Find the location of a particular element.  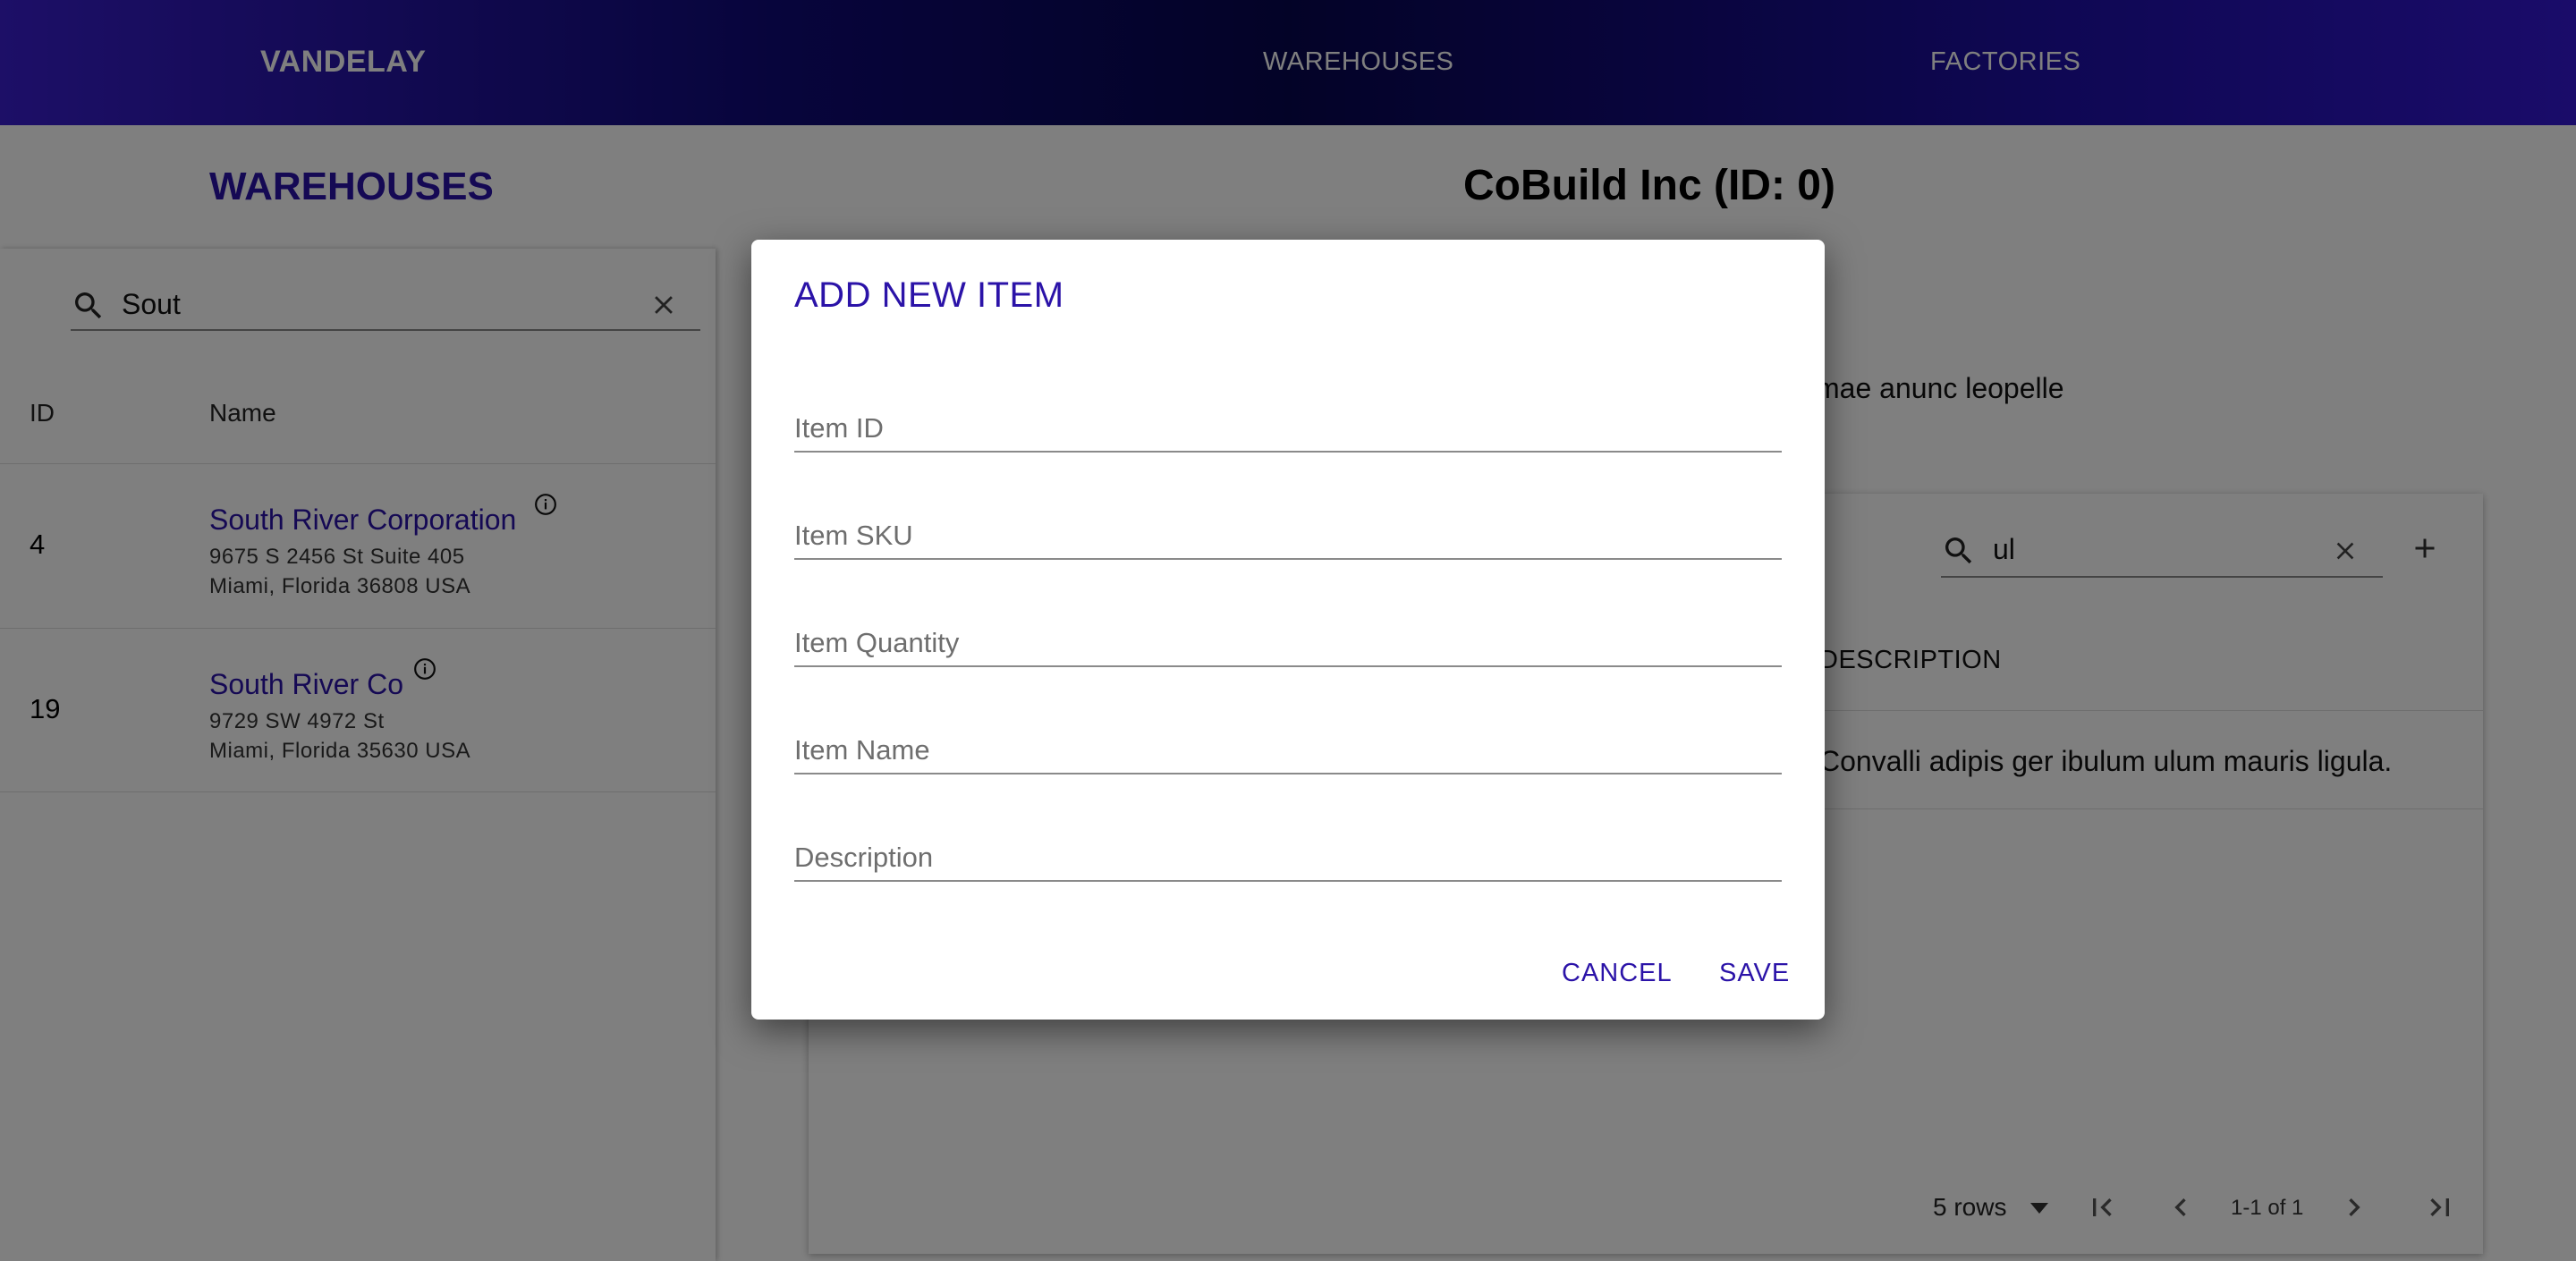

item-sku-field is located at coordinates (1288, 533).